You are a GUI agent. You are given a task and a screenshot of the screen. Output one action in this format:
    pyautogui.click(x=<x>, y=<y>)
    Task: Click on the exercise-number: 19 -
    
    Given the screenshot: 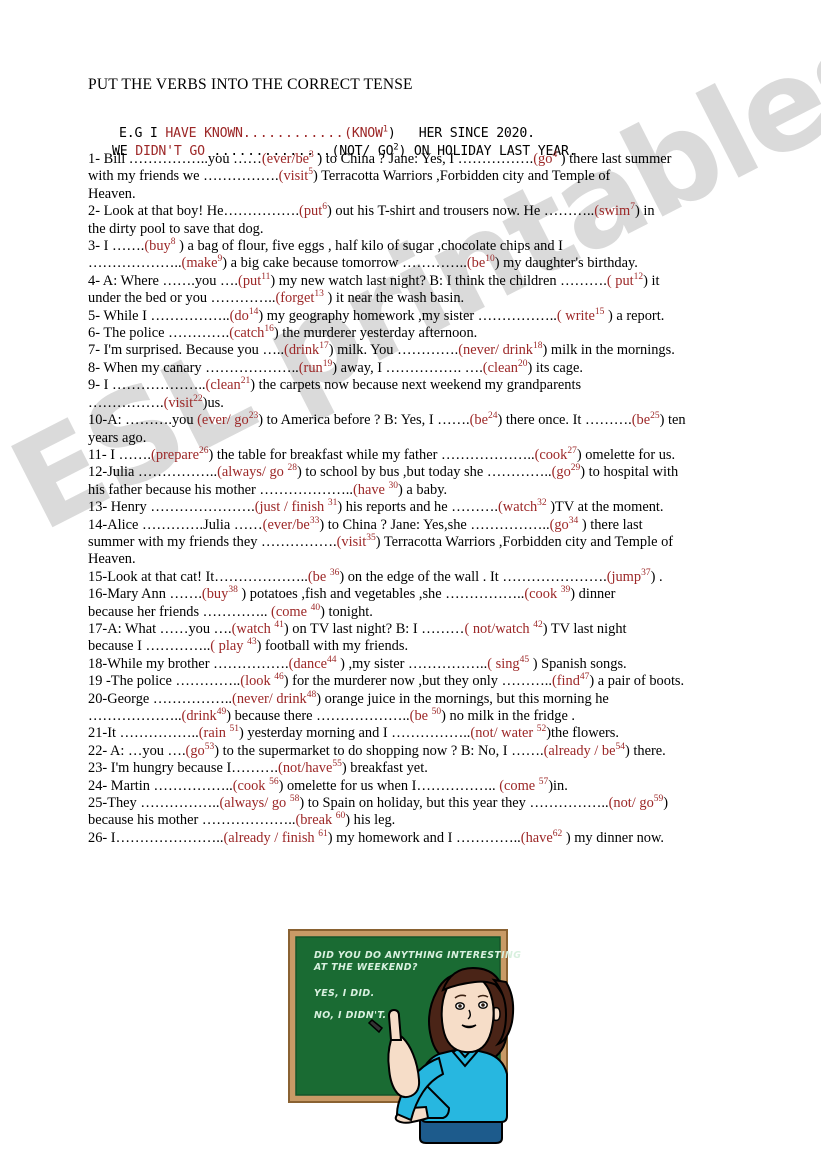 What is the action you would take?
    pyautogui.click(x=99, y=681)
    